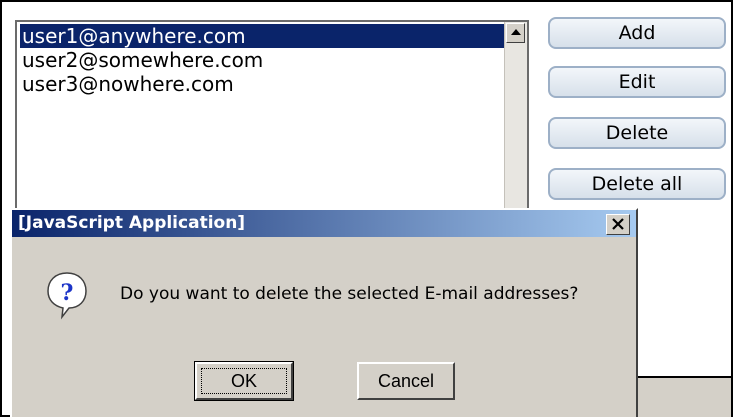 The image size is (733, 417). Describe the element at coordinates (637, 33) in the screenshot. I see `add-button: Add` at that location.